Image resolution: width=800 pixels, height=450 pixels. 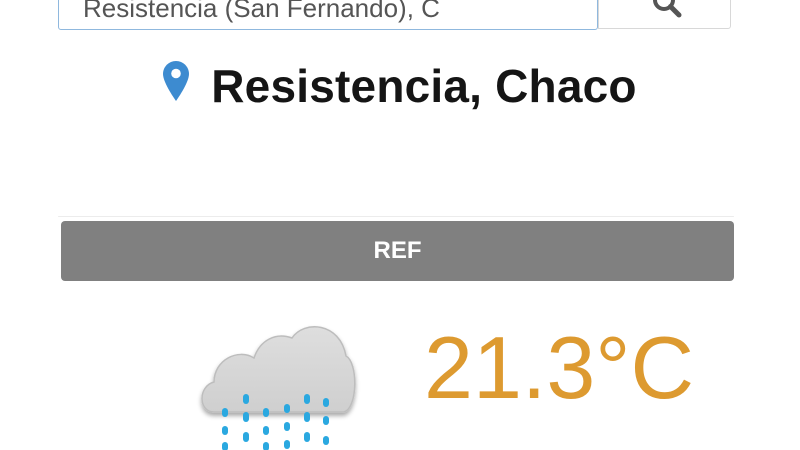 I want to click on map-pin-icon, so click(x=176, y=81).